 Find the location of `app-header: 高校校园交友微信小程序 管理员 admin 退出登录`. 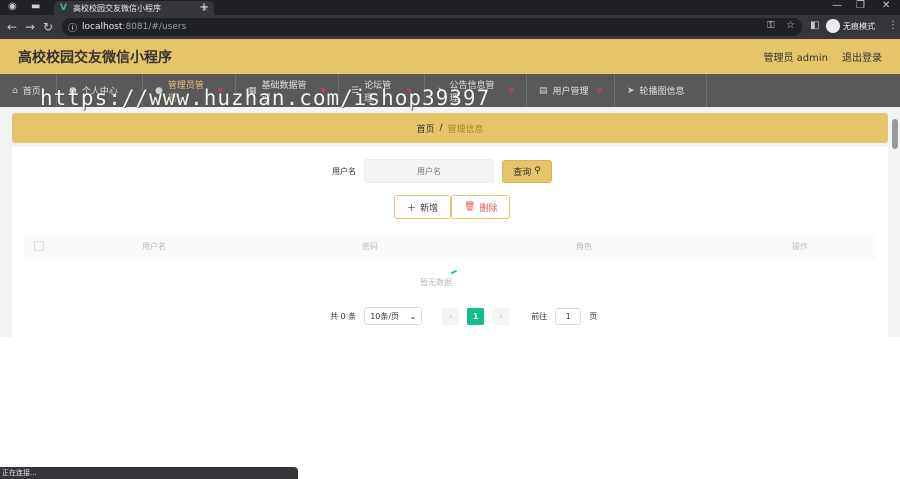

app-header: 高校校园交友微信小程序 管理员 admin 退出登录 is located at coordinates (450, 56).